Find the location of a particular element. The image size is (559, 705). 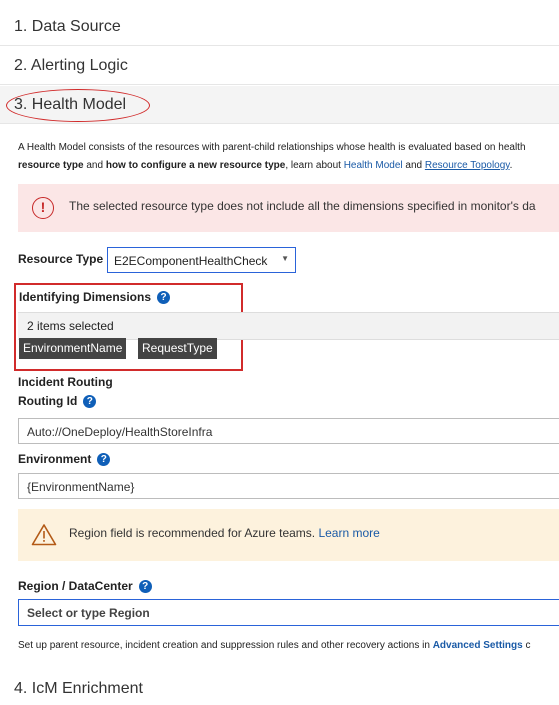

region-input: Select or type Region is located at coordinates (288, 612).